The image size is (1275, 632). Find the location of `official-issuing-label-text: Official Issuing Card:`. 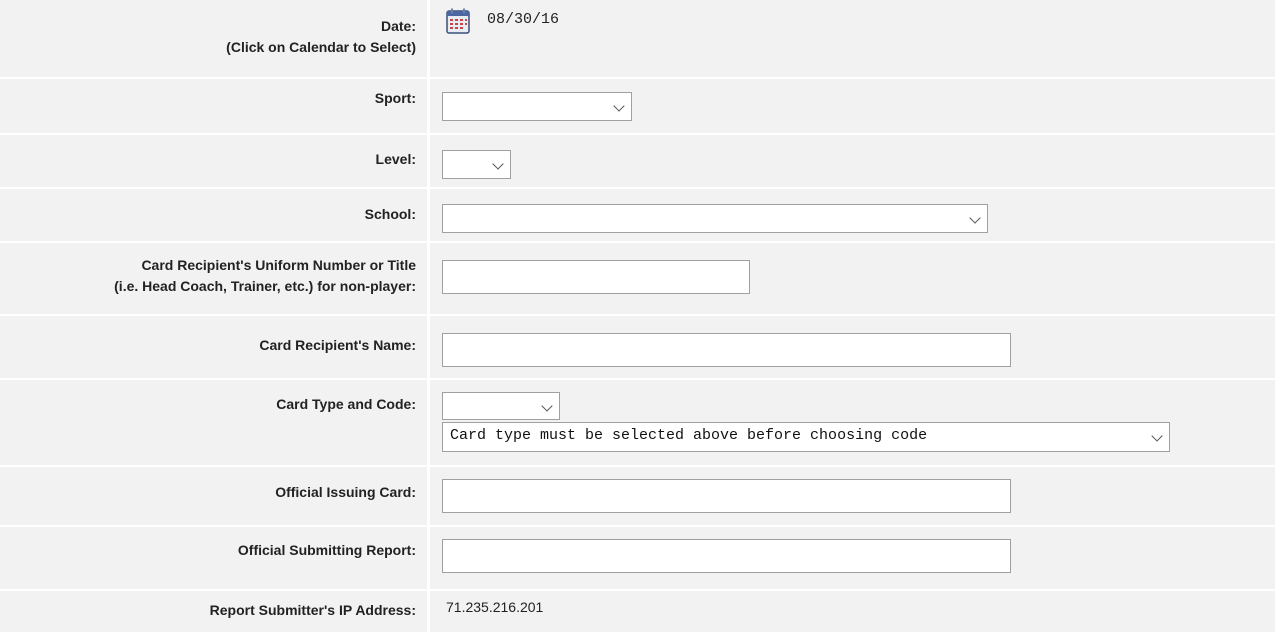

official-issuing-label-text: Official Issuing Card: is located at coordinates (345, 492).